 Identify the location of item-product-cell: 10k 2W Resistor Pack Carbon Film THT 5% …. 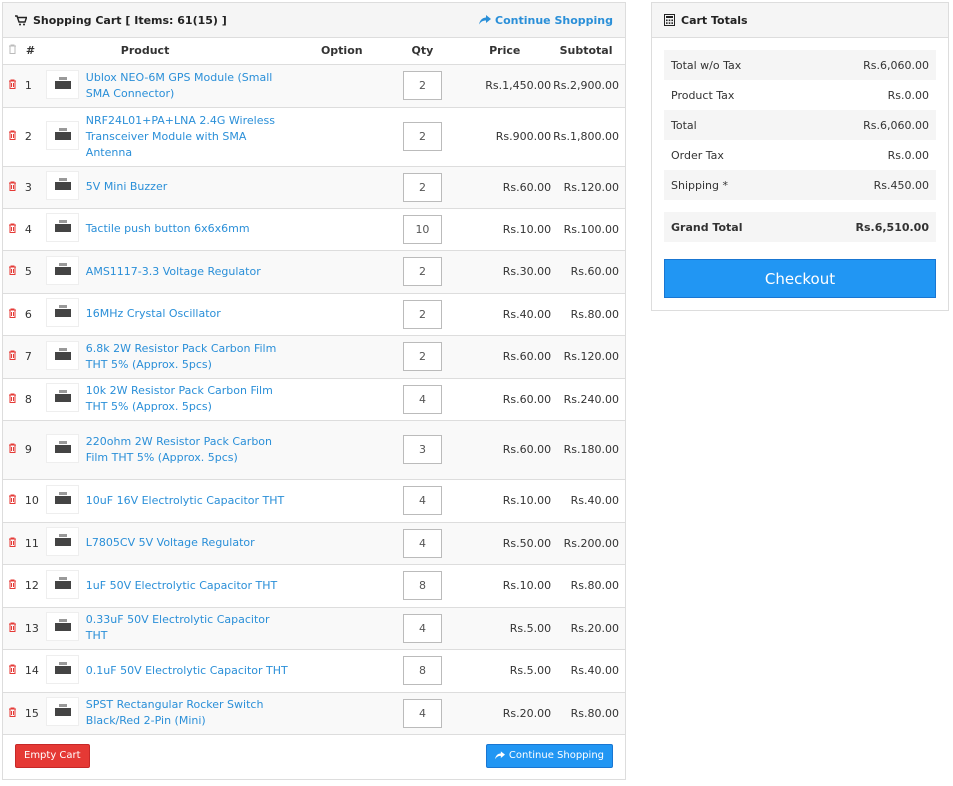
(189, 399).